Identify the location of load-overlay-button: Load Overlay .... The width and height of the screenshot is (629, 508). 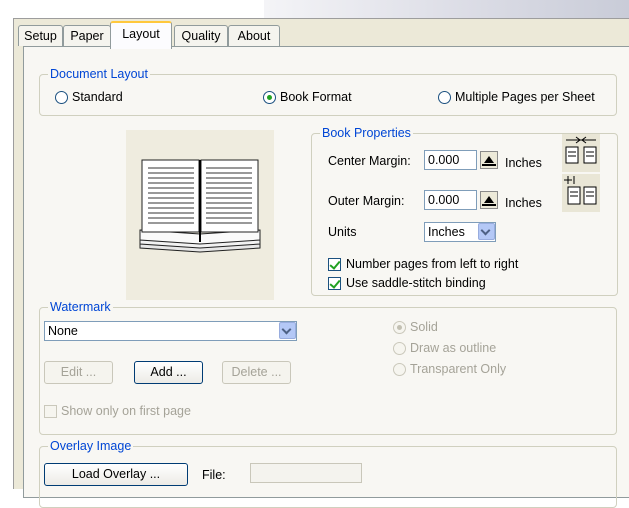
(116, 474).